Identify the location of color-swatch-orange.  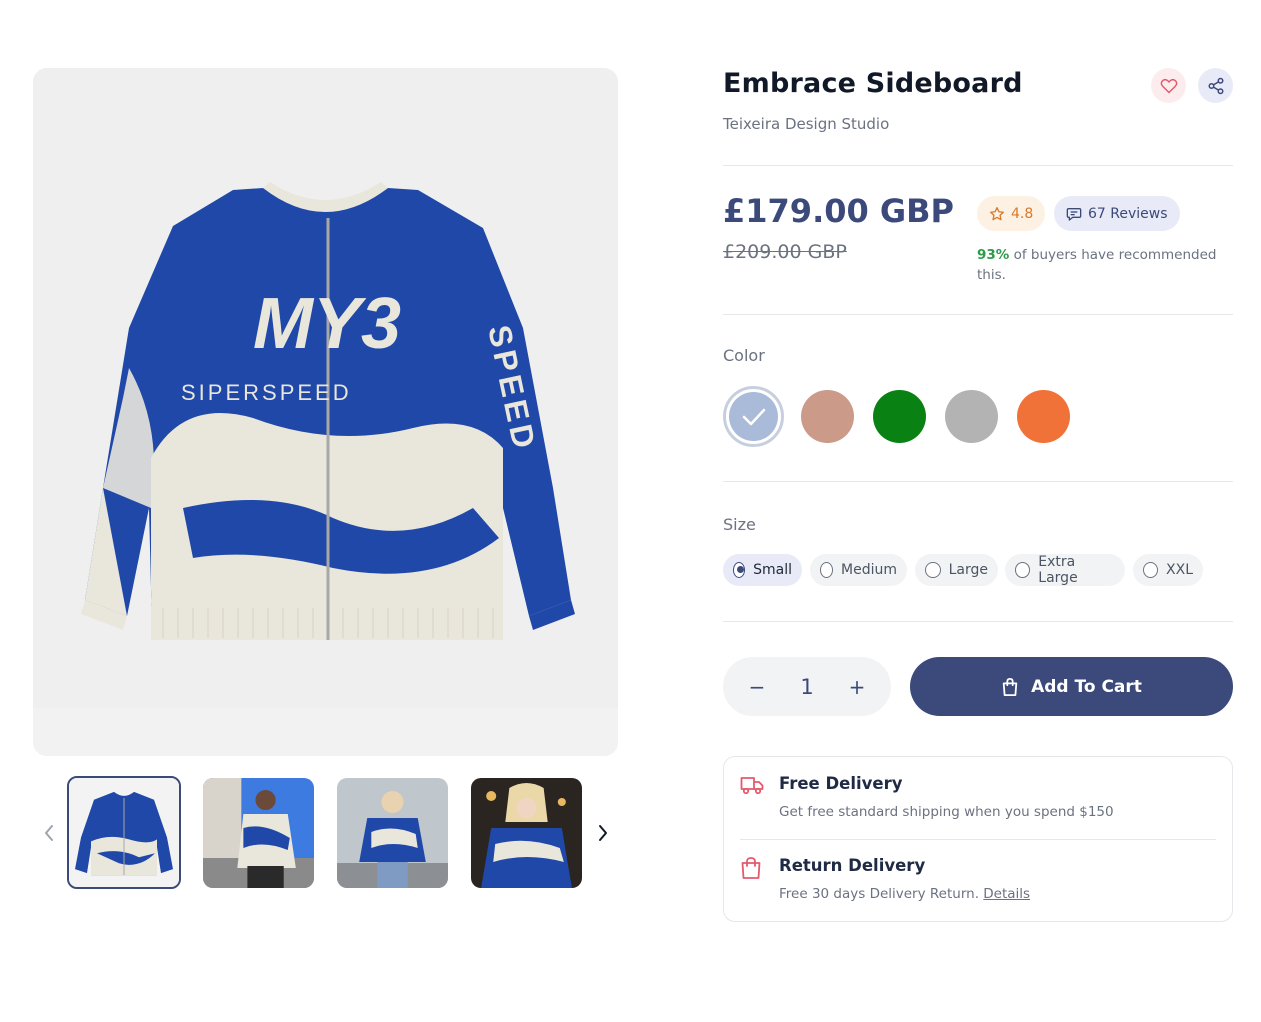
(1043, 416).